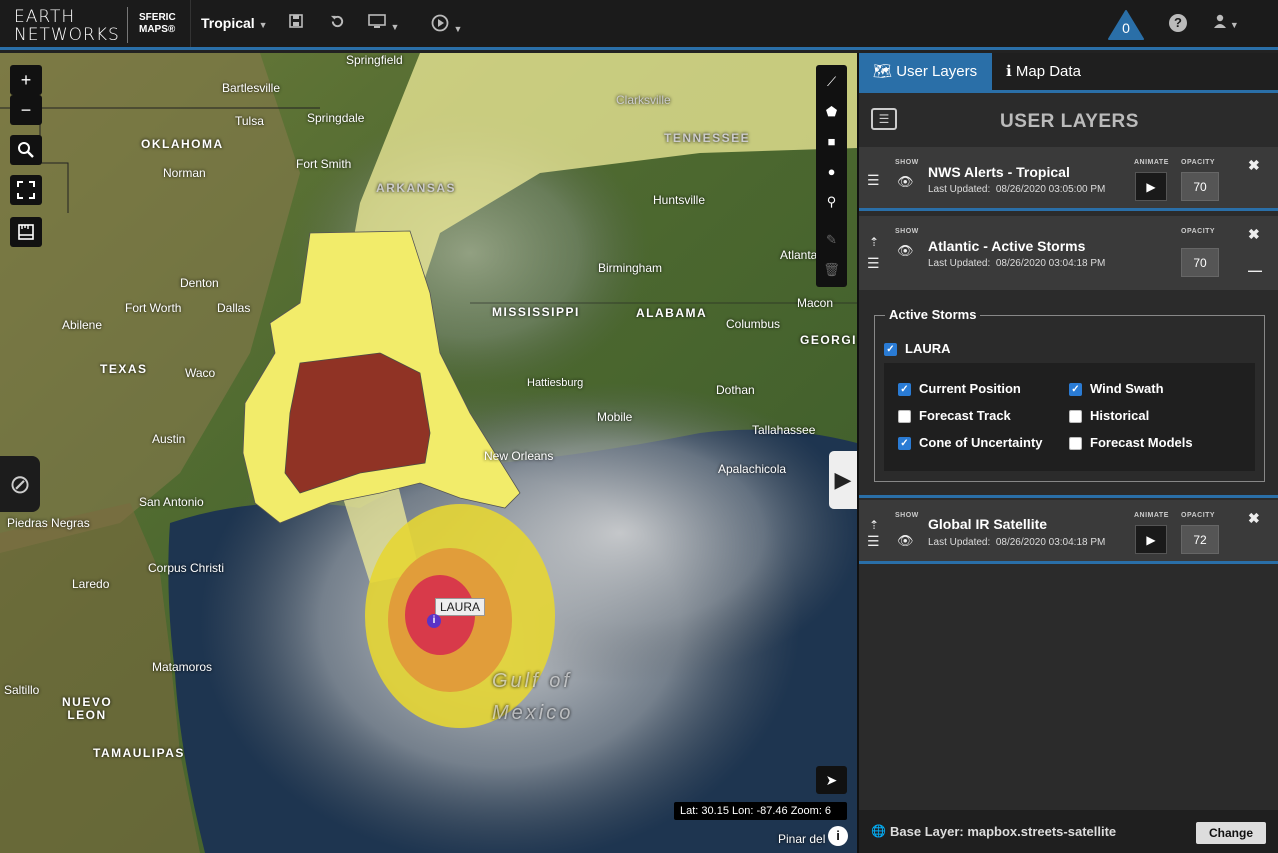  Describe the element at coordinates (26, 232) in the screenshot. I see `ruler-icon` at that location.